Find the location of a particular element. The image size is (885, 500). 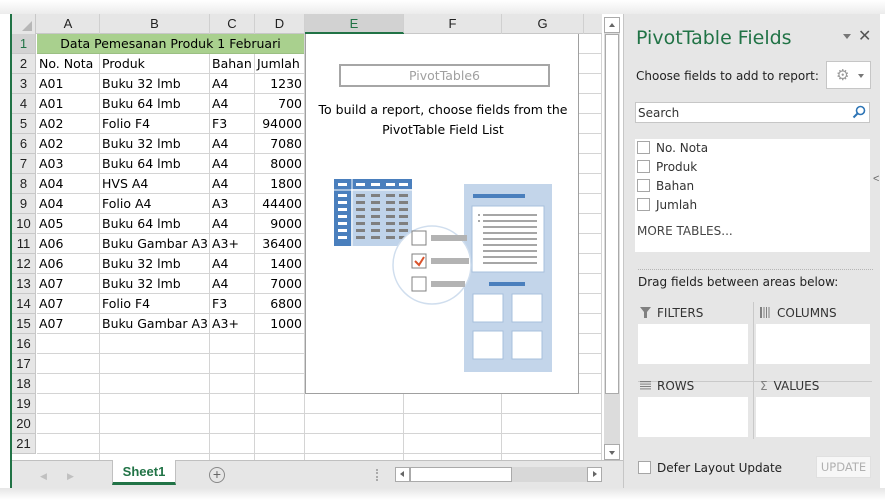

row-header-12: 12 is located at coordinates (24, 264).